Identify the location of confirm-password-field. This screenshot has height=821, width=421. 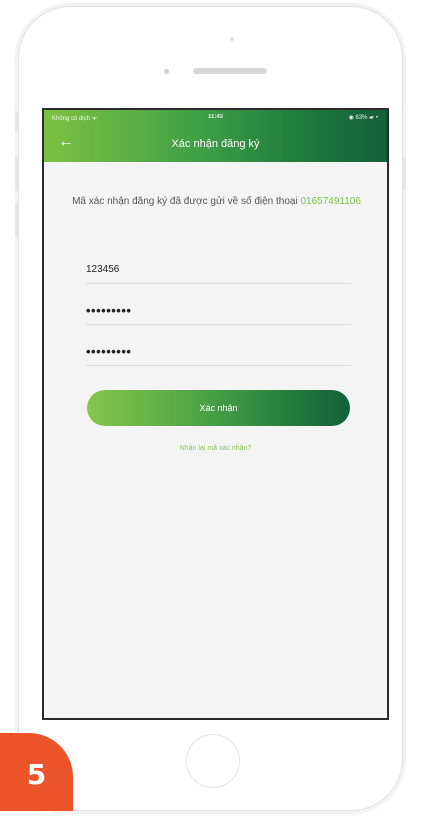
(218, 352).